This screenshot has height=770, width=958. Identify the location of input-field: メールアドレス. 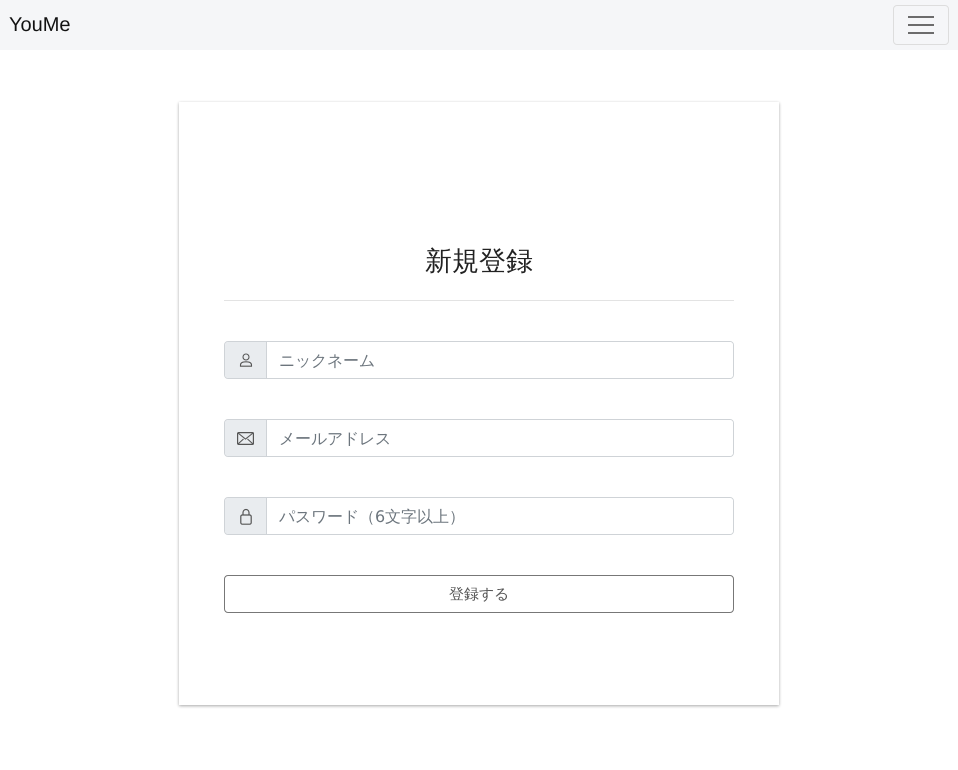
(479, 438).